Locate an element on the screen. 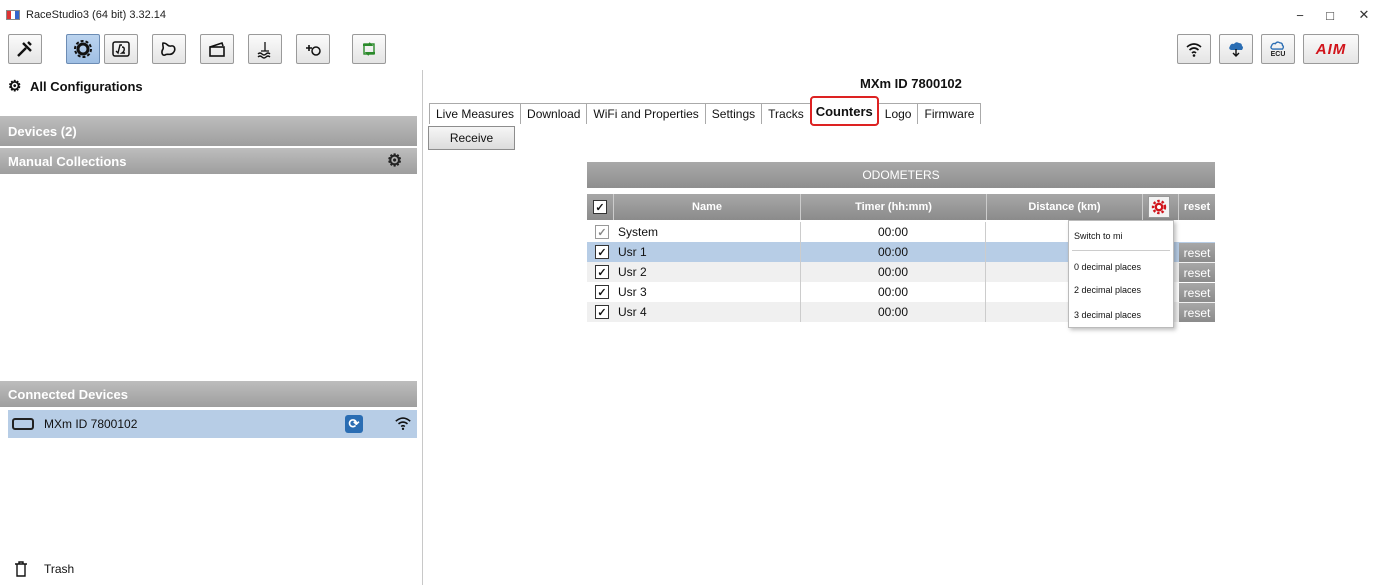 This screenshot has width=1384, height=585. window-title: RaceStudio3 (64 bit) 3.32.14 is located at coordinates (96, 15).